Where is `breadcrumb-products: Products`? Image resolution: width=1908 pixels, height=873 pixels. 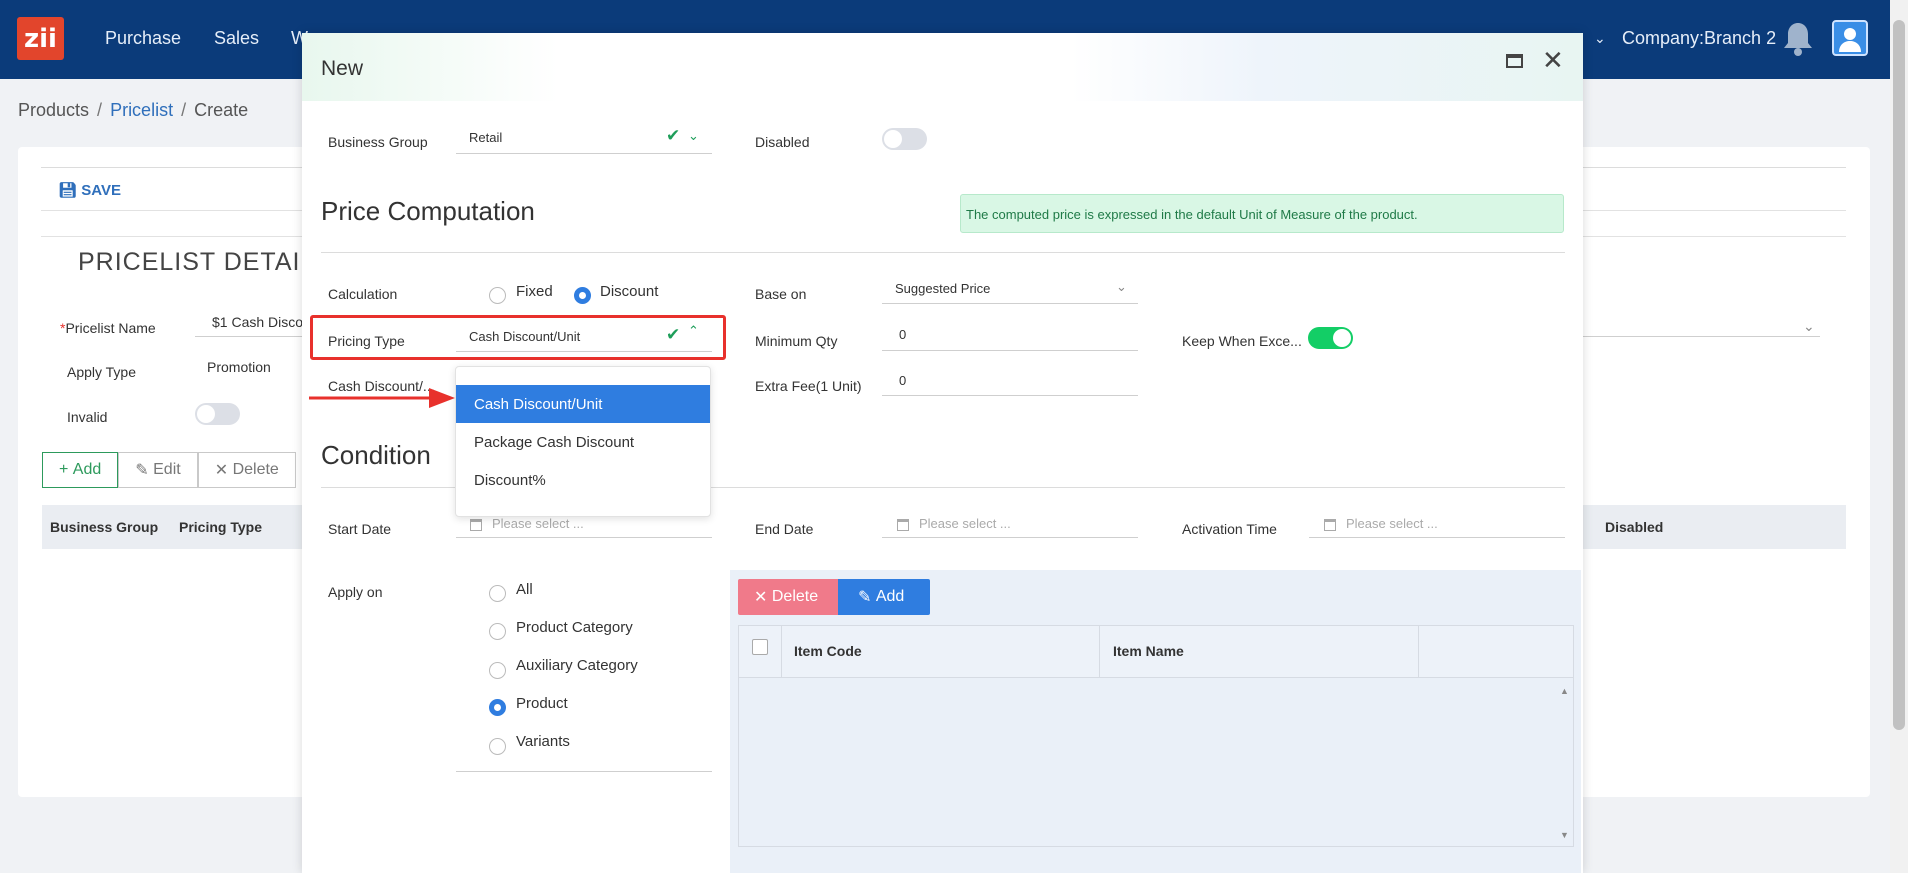 breadcrumb-products: Products is located at coordinates (53, 110).